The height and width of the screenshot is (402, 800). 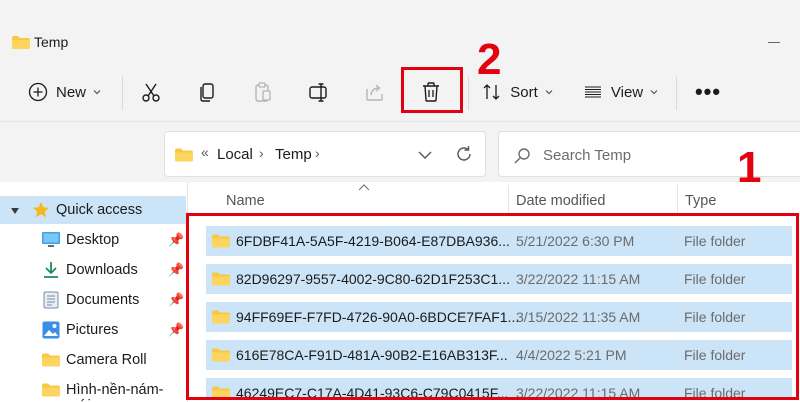 What do you see at coordinates (432, 90) in the screenshot?
I see `annotation-box-delete` at bounding box center [432, 90].